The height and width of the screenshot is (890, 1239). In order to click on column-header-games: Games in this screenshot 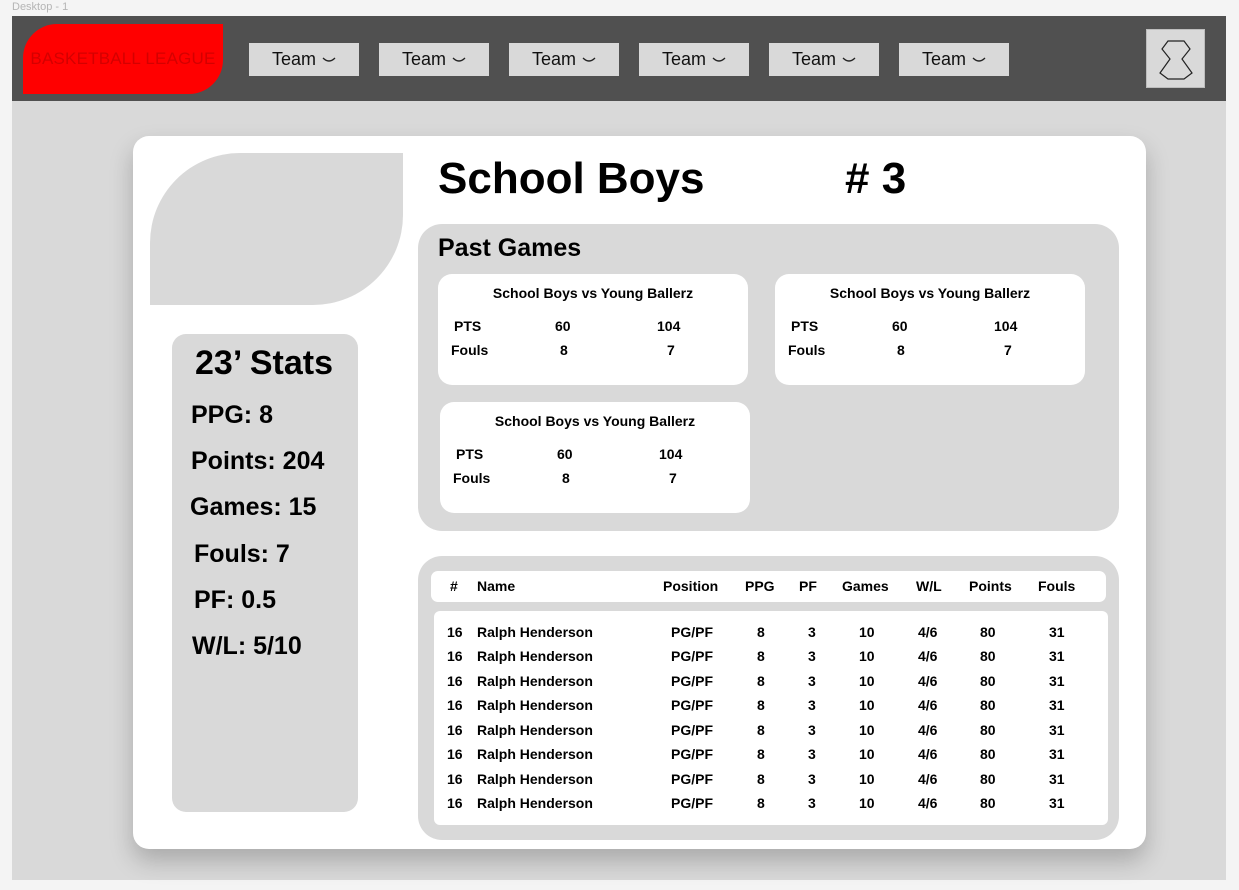, I will do `click(865, 586)`.